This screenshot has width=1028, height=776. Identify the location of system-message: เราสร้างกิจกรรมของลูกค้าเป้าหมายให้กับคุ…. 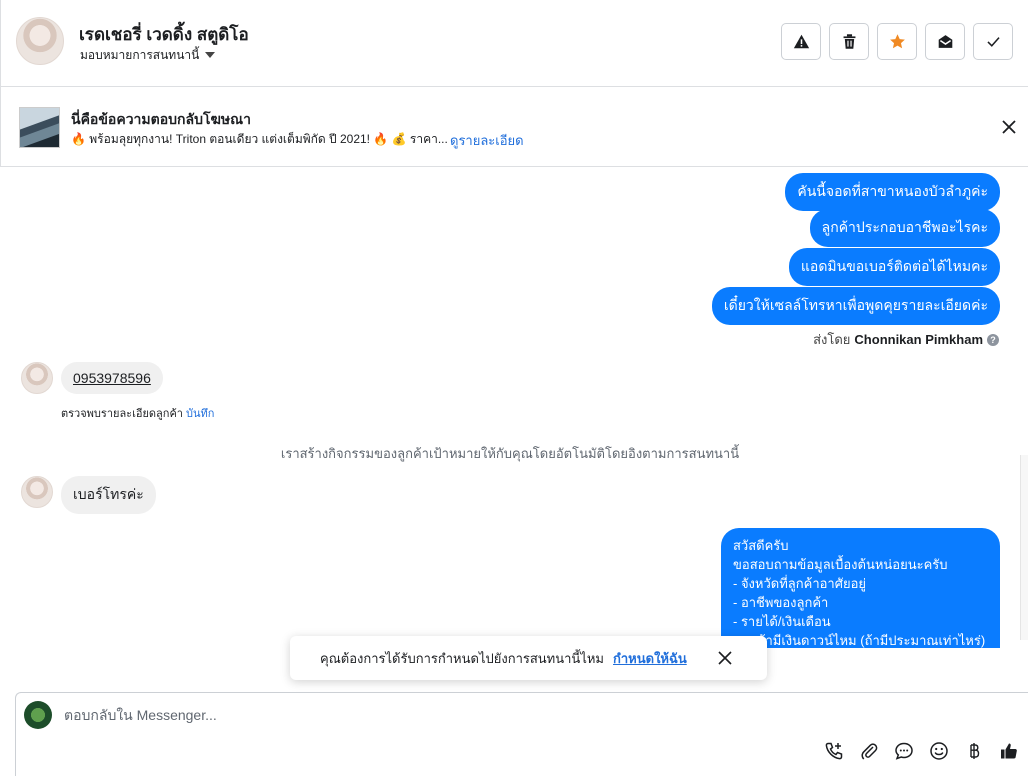
(510, 453).